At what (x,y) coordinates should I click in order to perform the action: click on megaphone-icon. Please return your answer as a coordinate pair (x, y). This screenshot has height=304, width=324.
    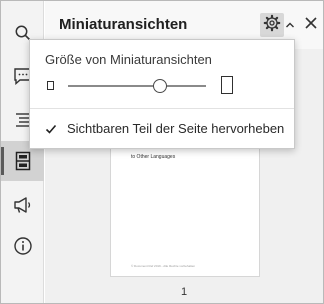
    Looking at the image, I should click on (23, 205).